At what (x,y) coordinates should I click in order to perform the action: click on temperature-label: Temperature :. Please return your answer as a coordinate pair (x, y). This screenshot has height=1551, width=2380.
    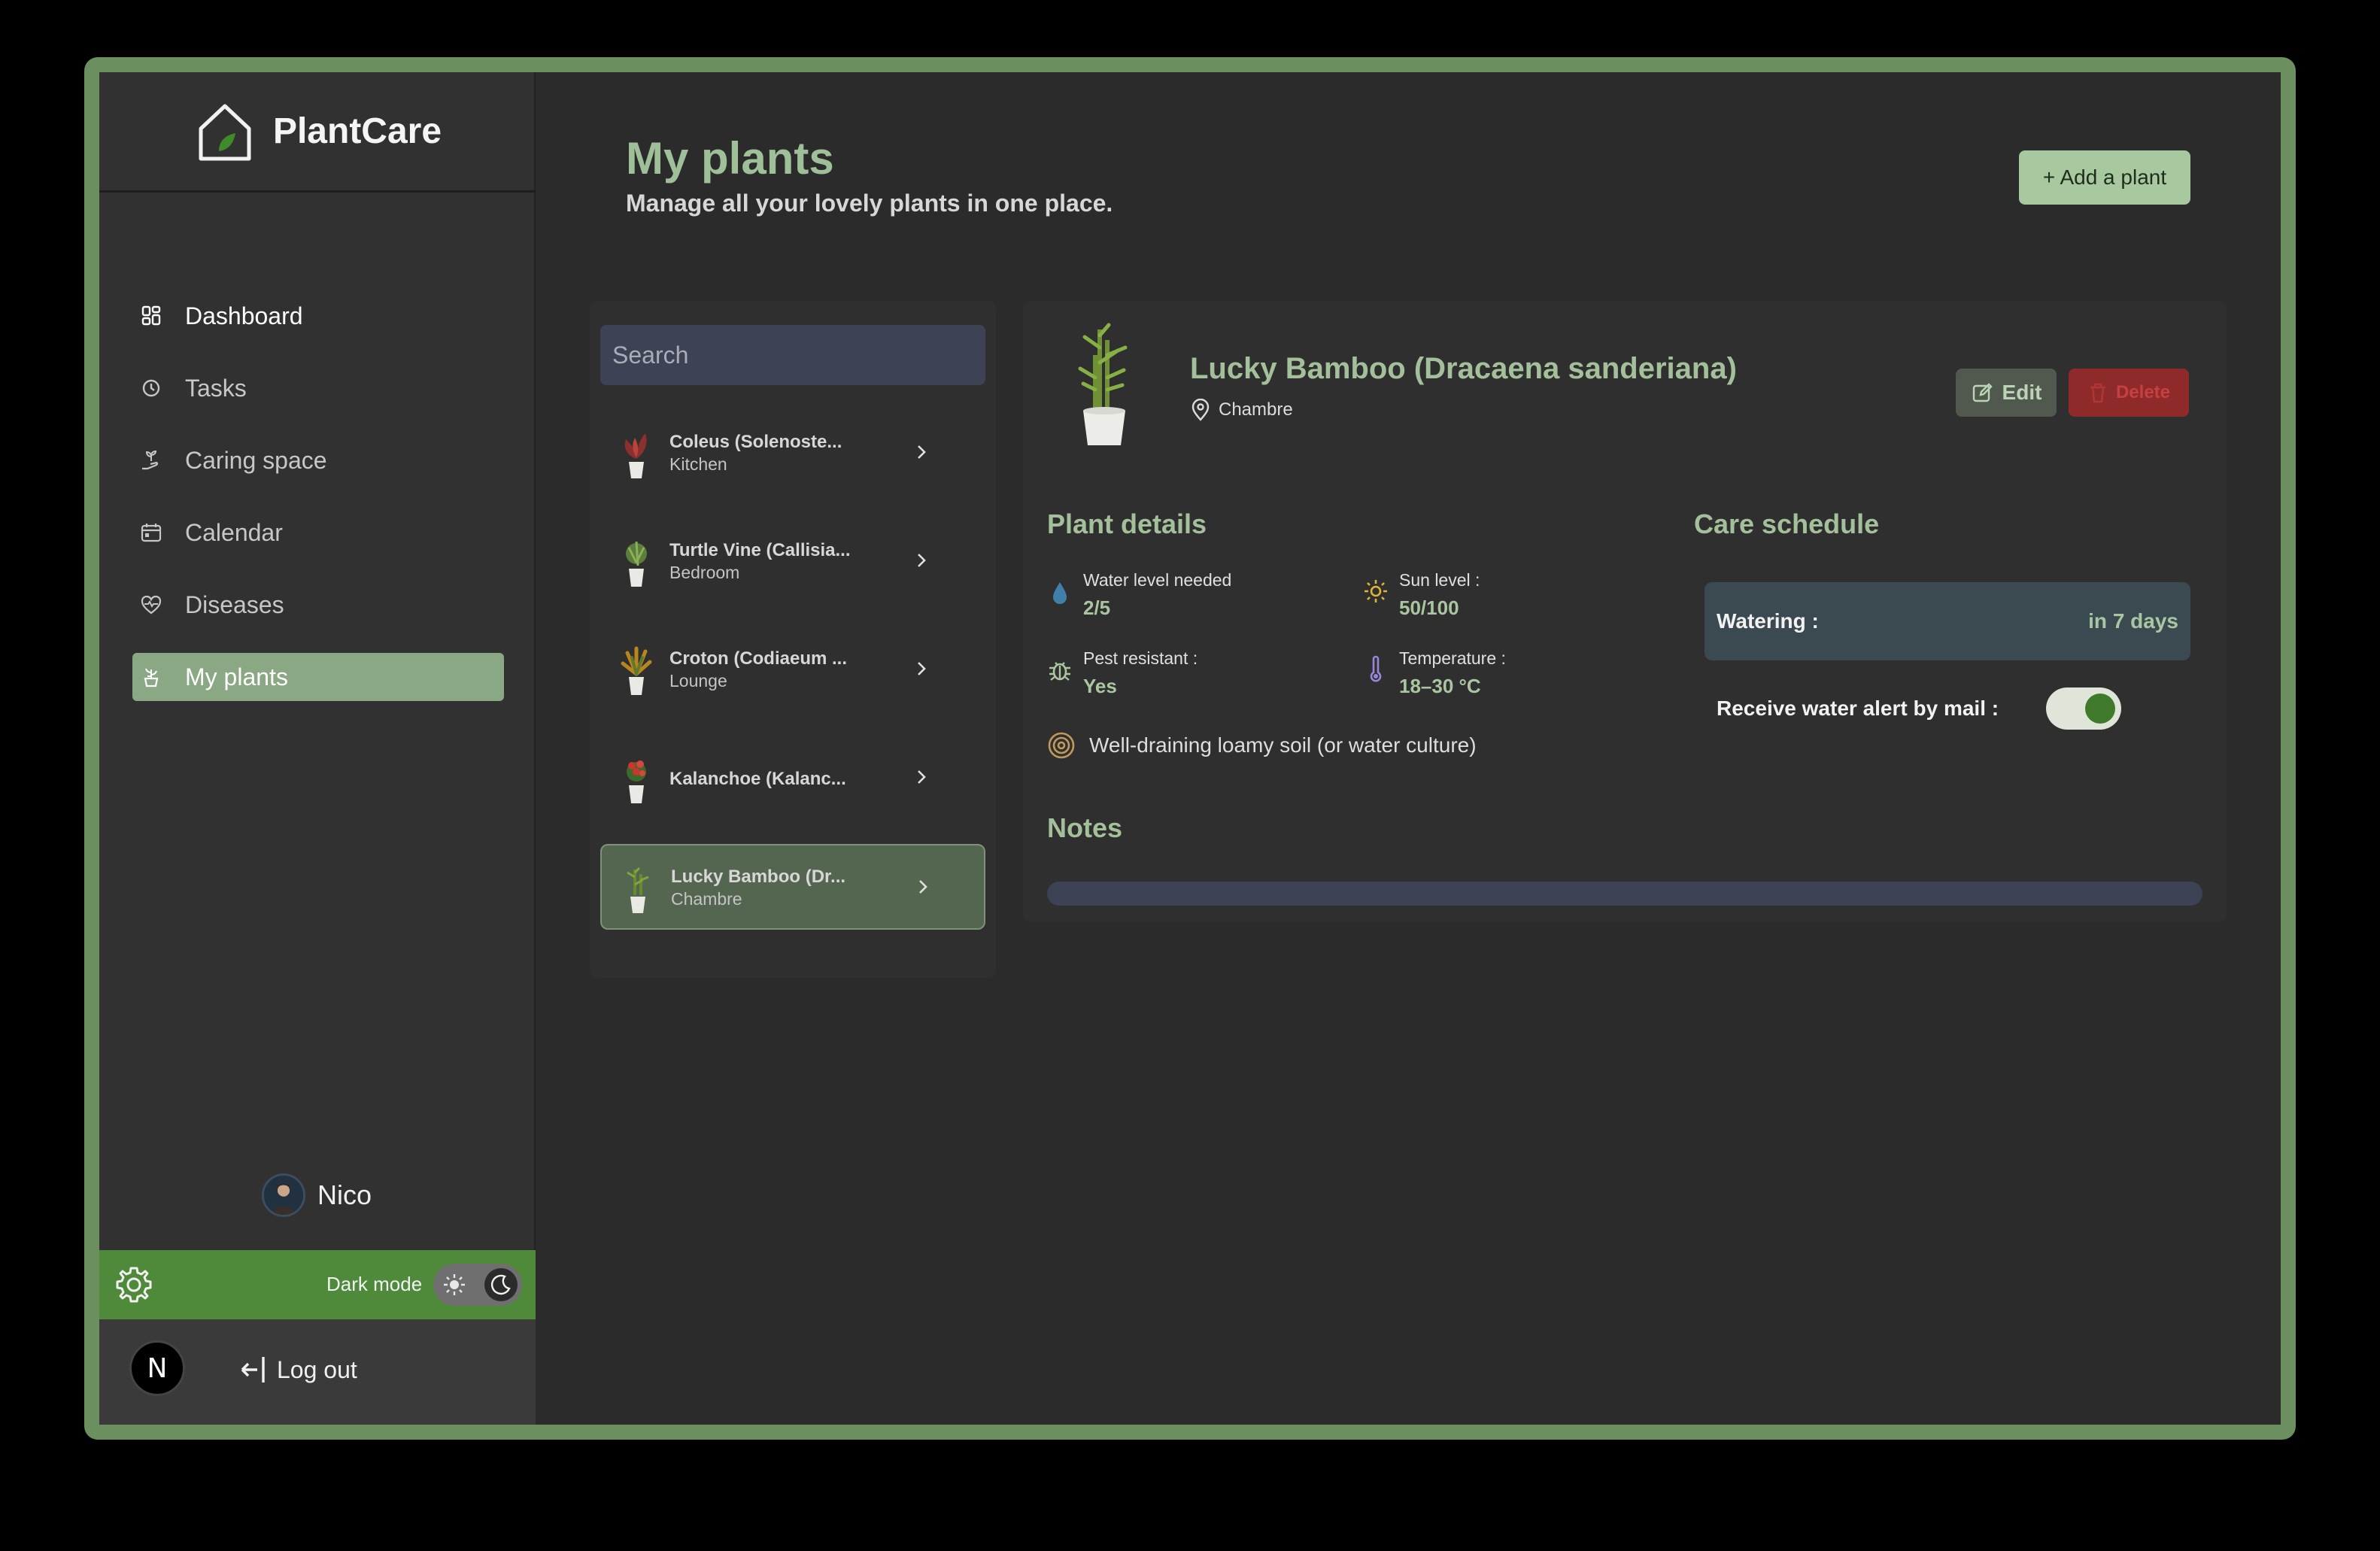
    Looking at the image, I should click on (1452, 658).